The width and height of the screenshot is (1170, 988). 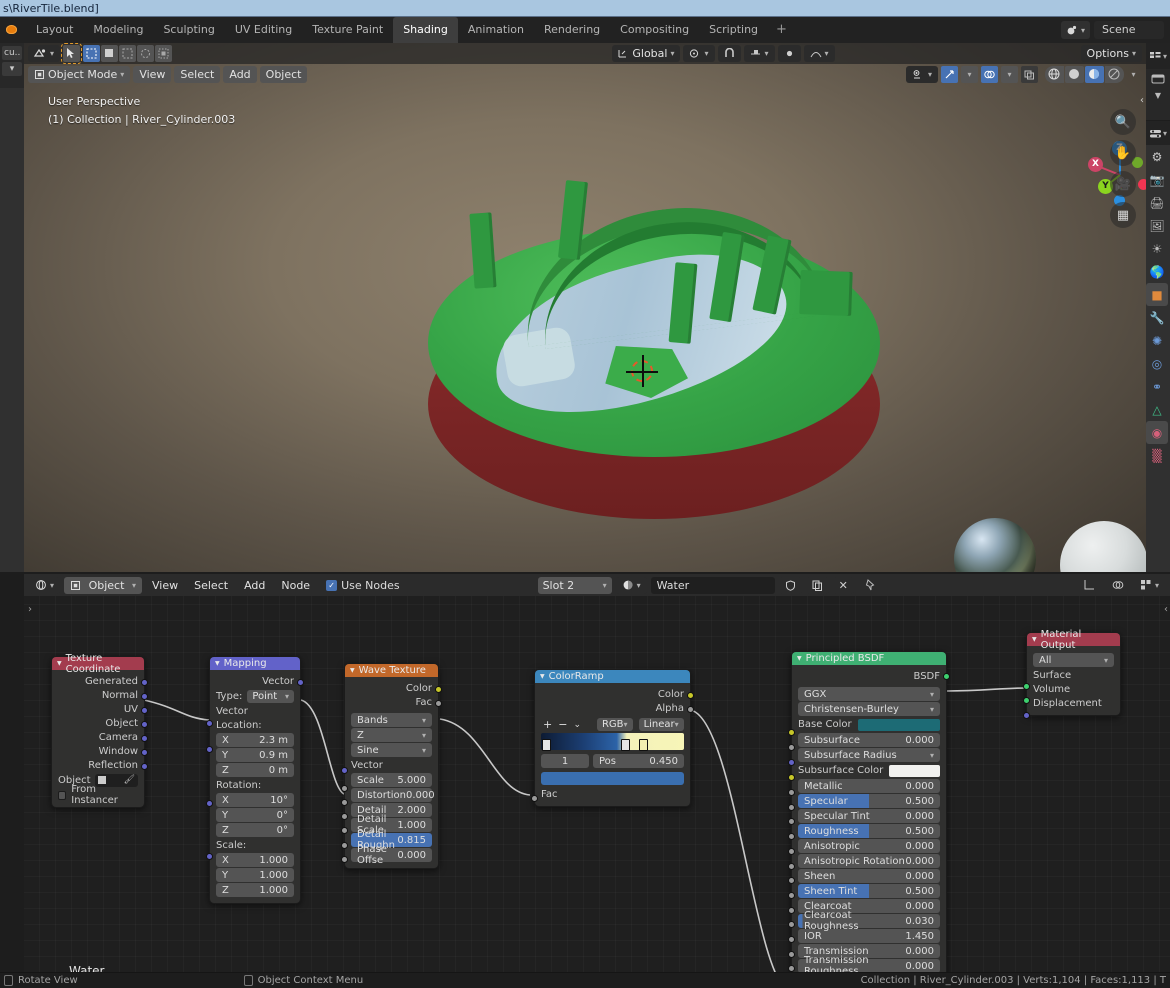 I want to click on socket-color-out: Color, so click(x=612, y=694).